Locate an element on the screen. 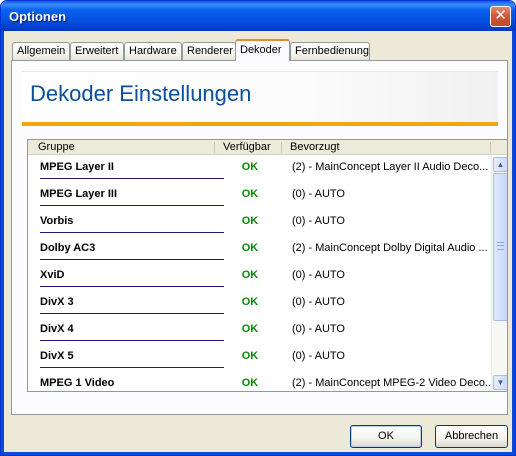 The width and height of the screenshot is (516, 456). tab-erweitert: Erweitert is located at coordinates (97, 51).